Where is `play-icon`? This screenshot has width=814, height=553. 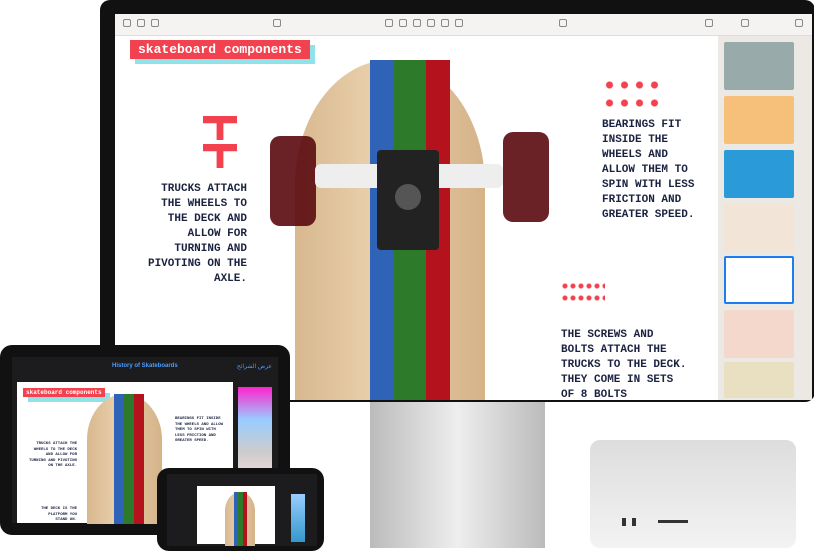
play-icon is located at coordinates (277, 23).